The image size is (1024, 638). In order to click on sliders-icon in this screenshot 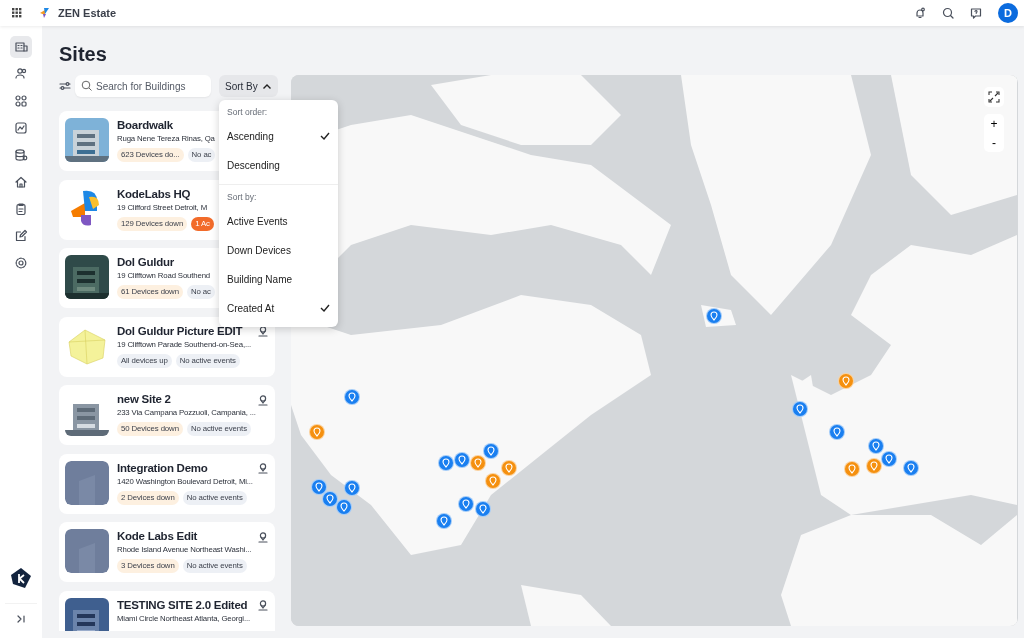, I will do `click(65, 86)`.